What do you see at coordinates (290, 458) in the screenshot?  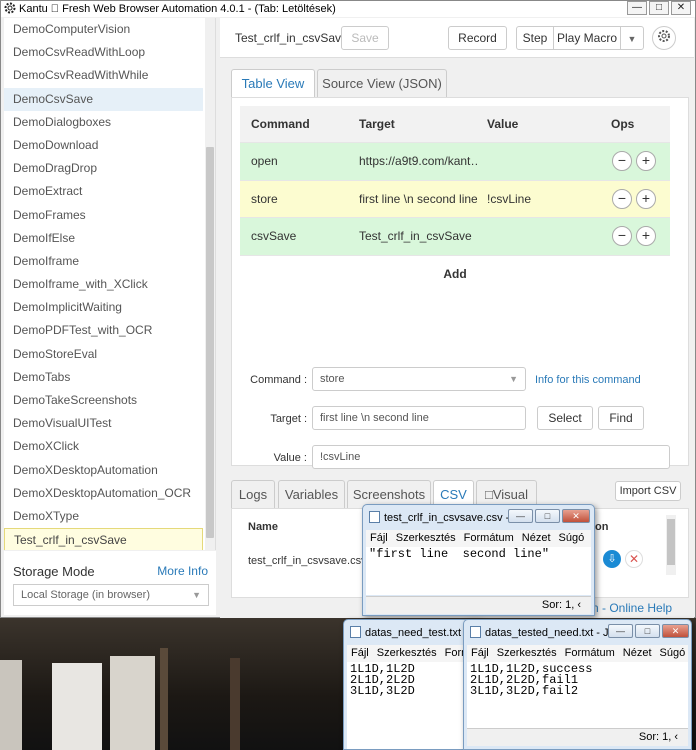 I see `value-label: Value :` at bounding box center [290, 458].